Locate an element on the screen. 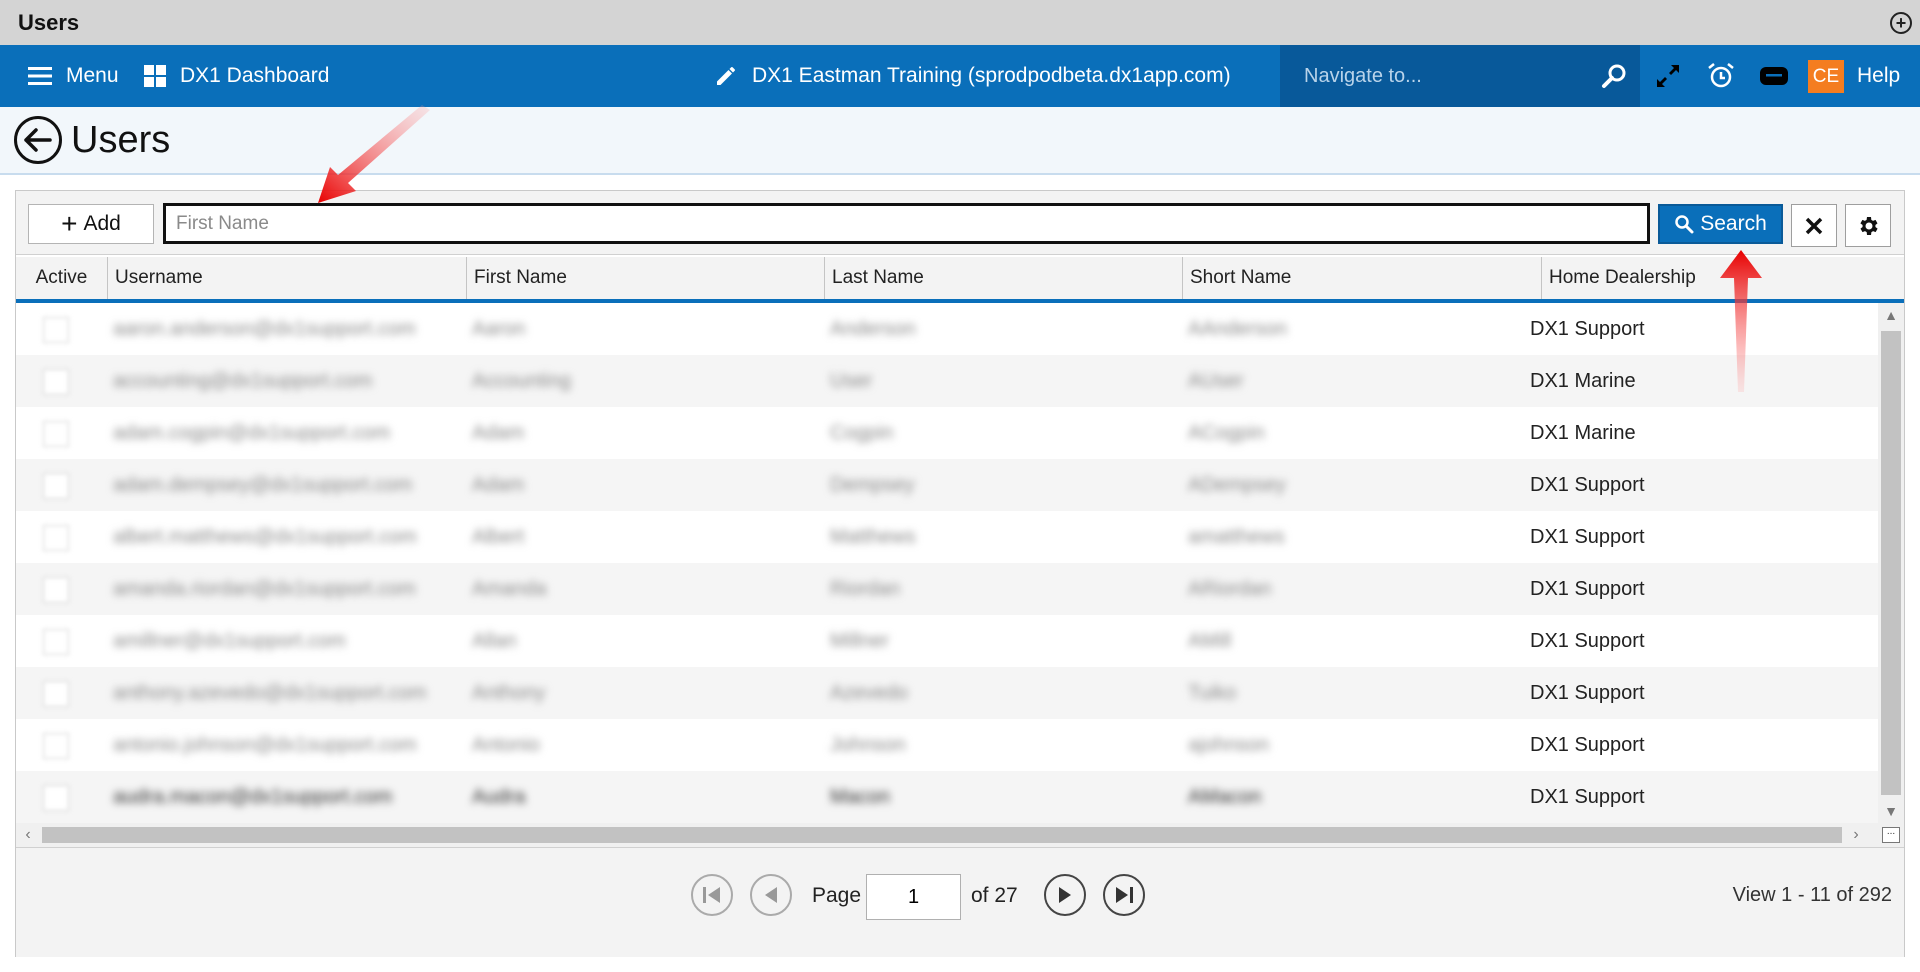 The height and width of the screenshot is (972, 1920). first-page-button is located at coordinates (712, 895).